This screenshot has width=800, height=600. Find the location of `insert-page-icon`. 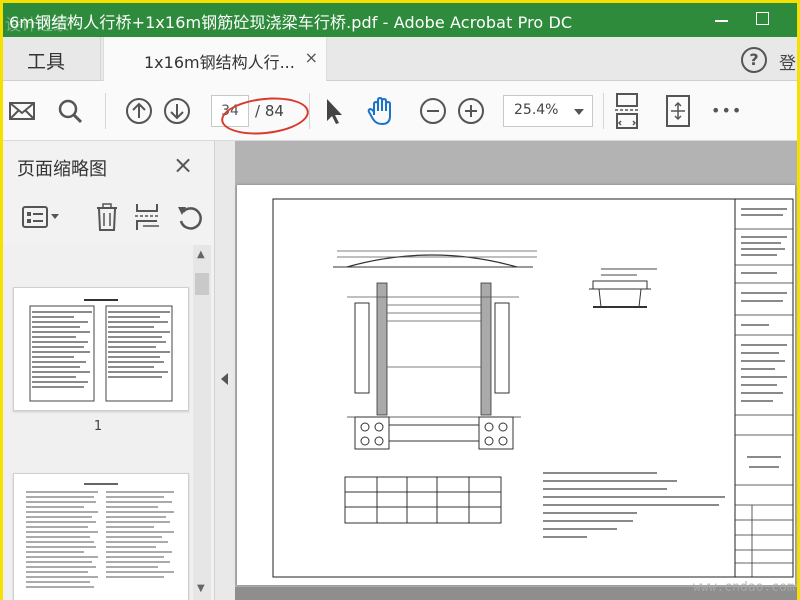

insert-page-icon is located at coordinates (147, 217).